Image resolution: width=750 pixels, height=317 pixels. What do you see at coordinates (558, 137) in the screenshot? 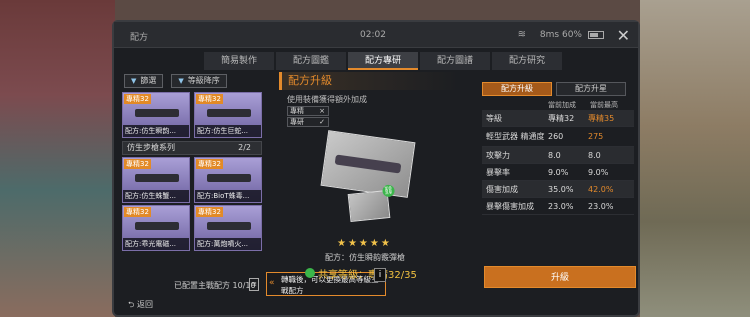
I see `stat-row: 輕型武器 精通度 260 275` at bounding box center [558, 137].